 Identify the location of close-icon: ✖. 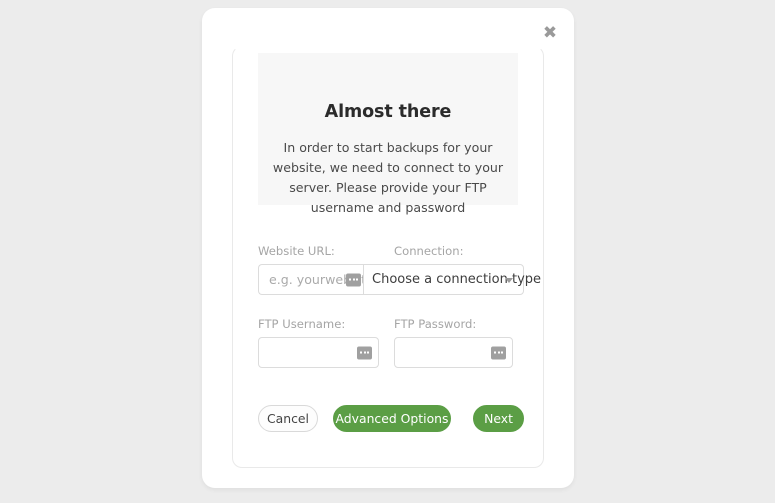
(550, 33).